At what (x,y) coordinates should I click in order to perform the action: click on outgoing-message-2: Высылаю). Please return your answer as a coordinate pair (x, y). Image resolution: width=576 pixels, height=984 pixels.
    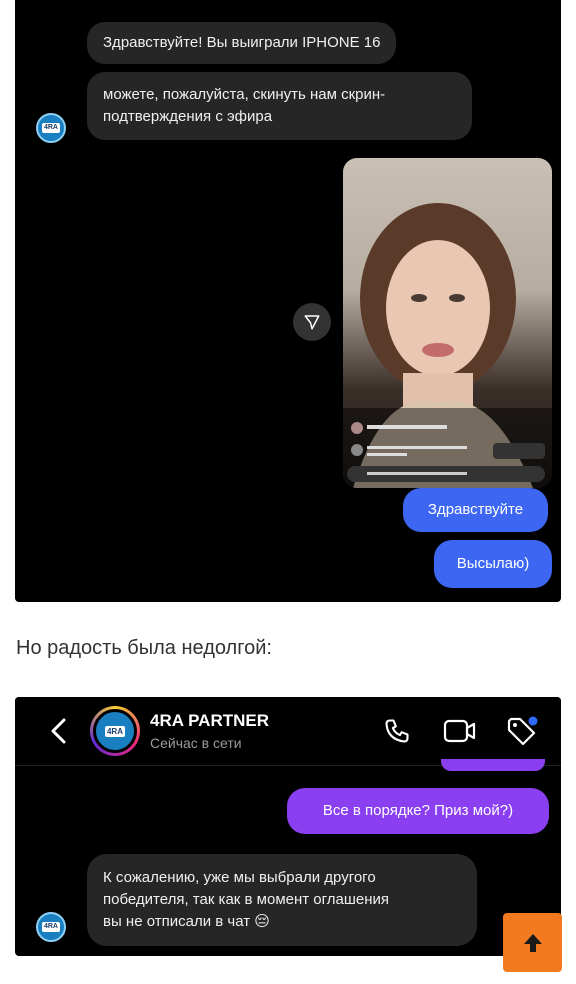
    Looking at the image, I should click on (493, 564).